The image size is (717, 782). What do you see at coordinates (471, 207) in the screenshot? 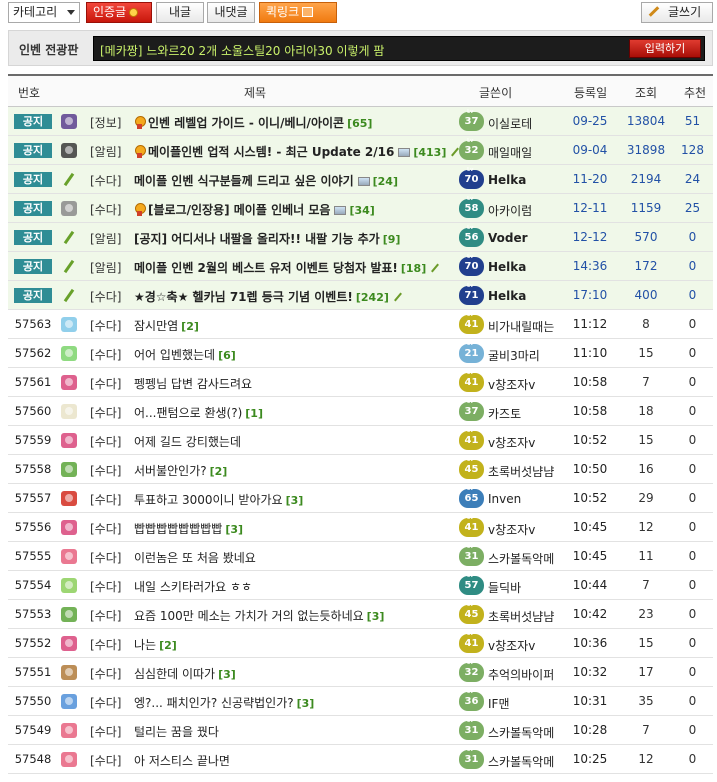
I see `level-badge: 58` at bounding box center [471, 207].